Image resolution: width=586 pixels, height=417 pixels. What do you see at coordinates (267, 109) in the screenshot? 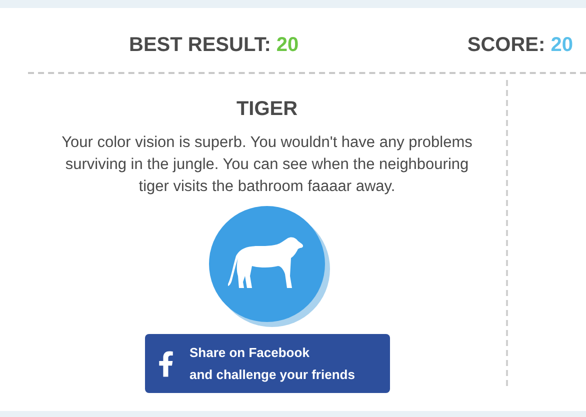
I see `result-title: TIGER` at bounding box center [267, 109].